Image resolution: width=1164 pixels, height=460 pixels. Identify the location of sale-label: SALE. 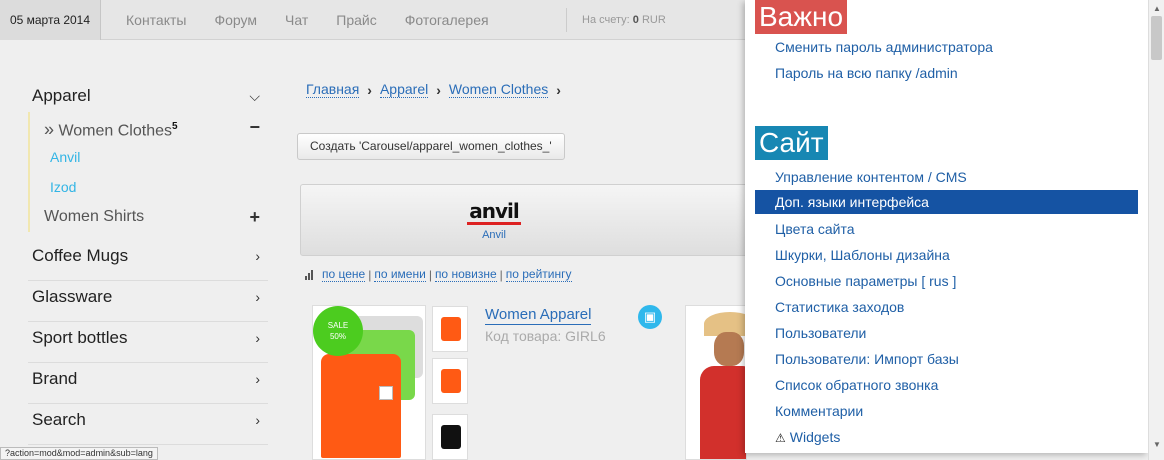
(338, 325).